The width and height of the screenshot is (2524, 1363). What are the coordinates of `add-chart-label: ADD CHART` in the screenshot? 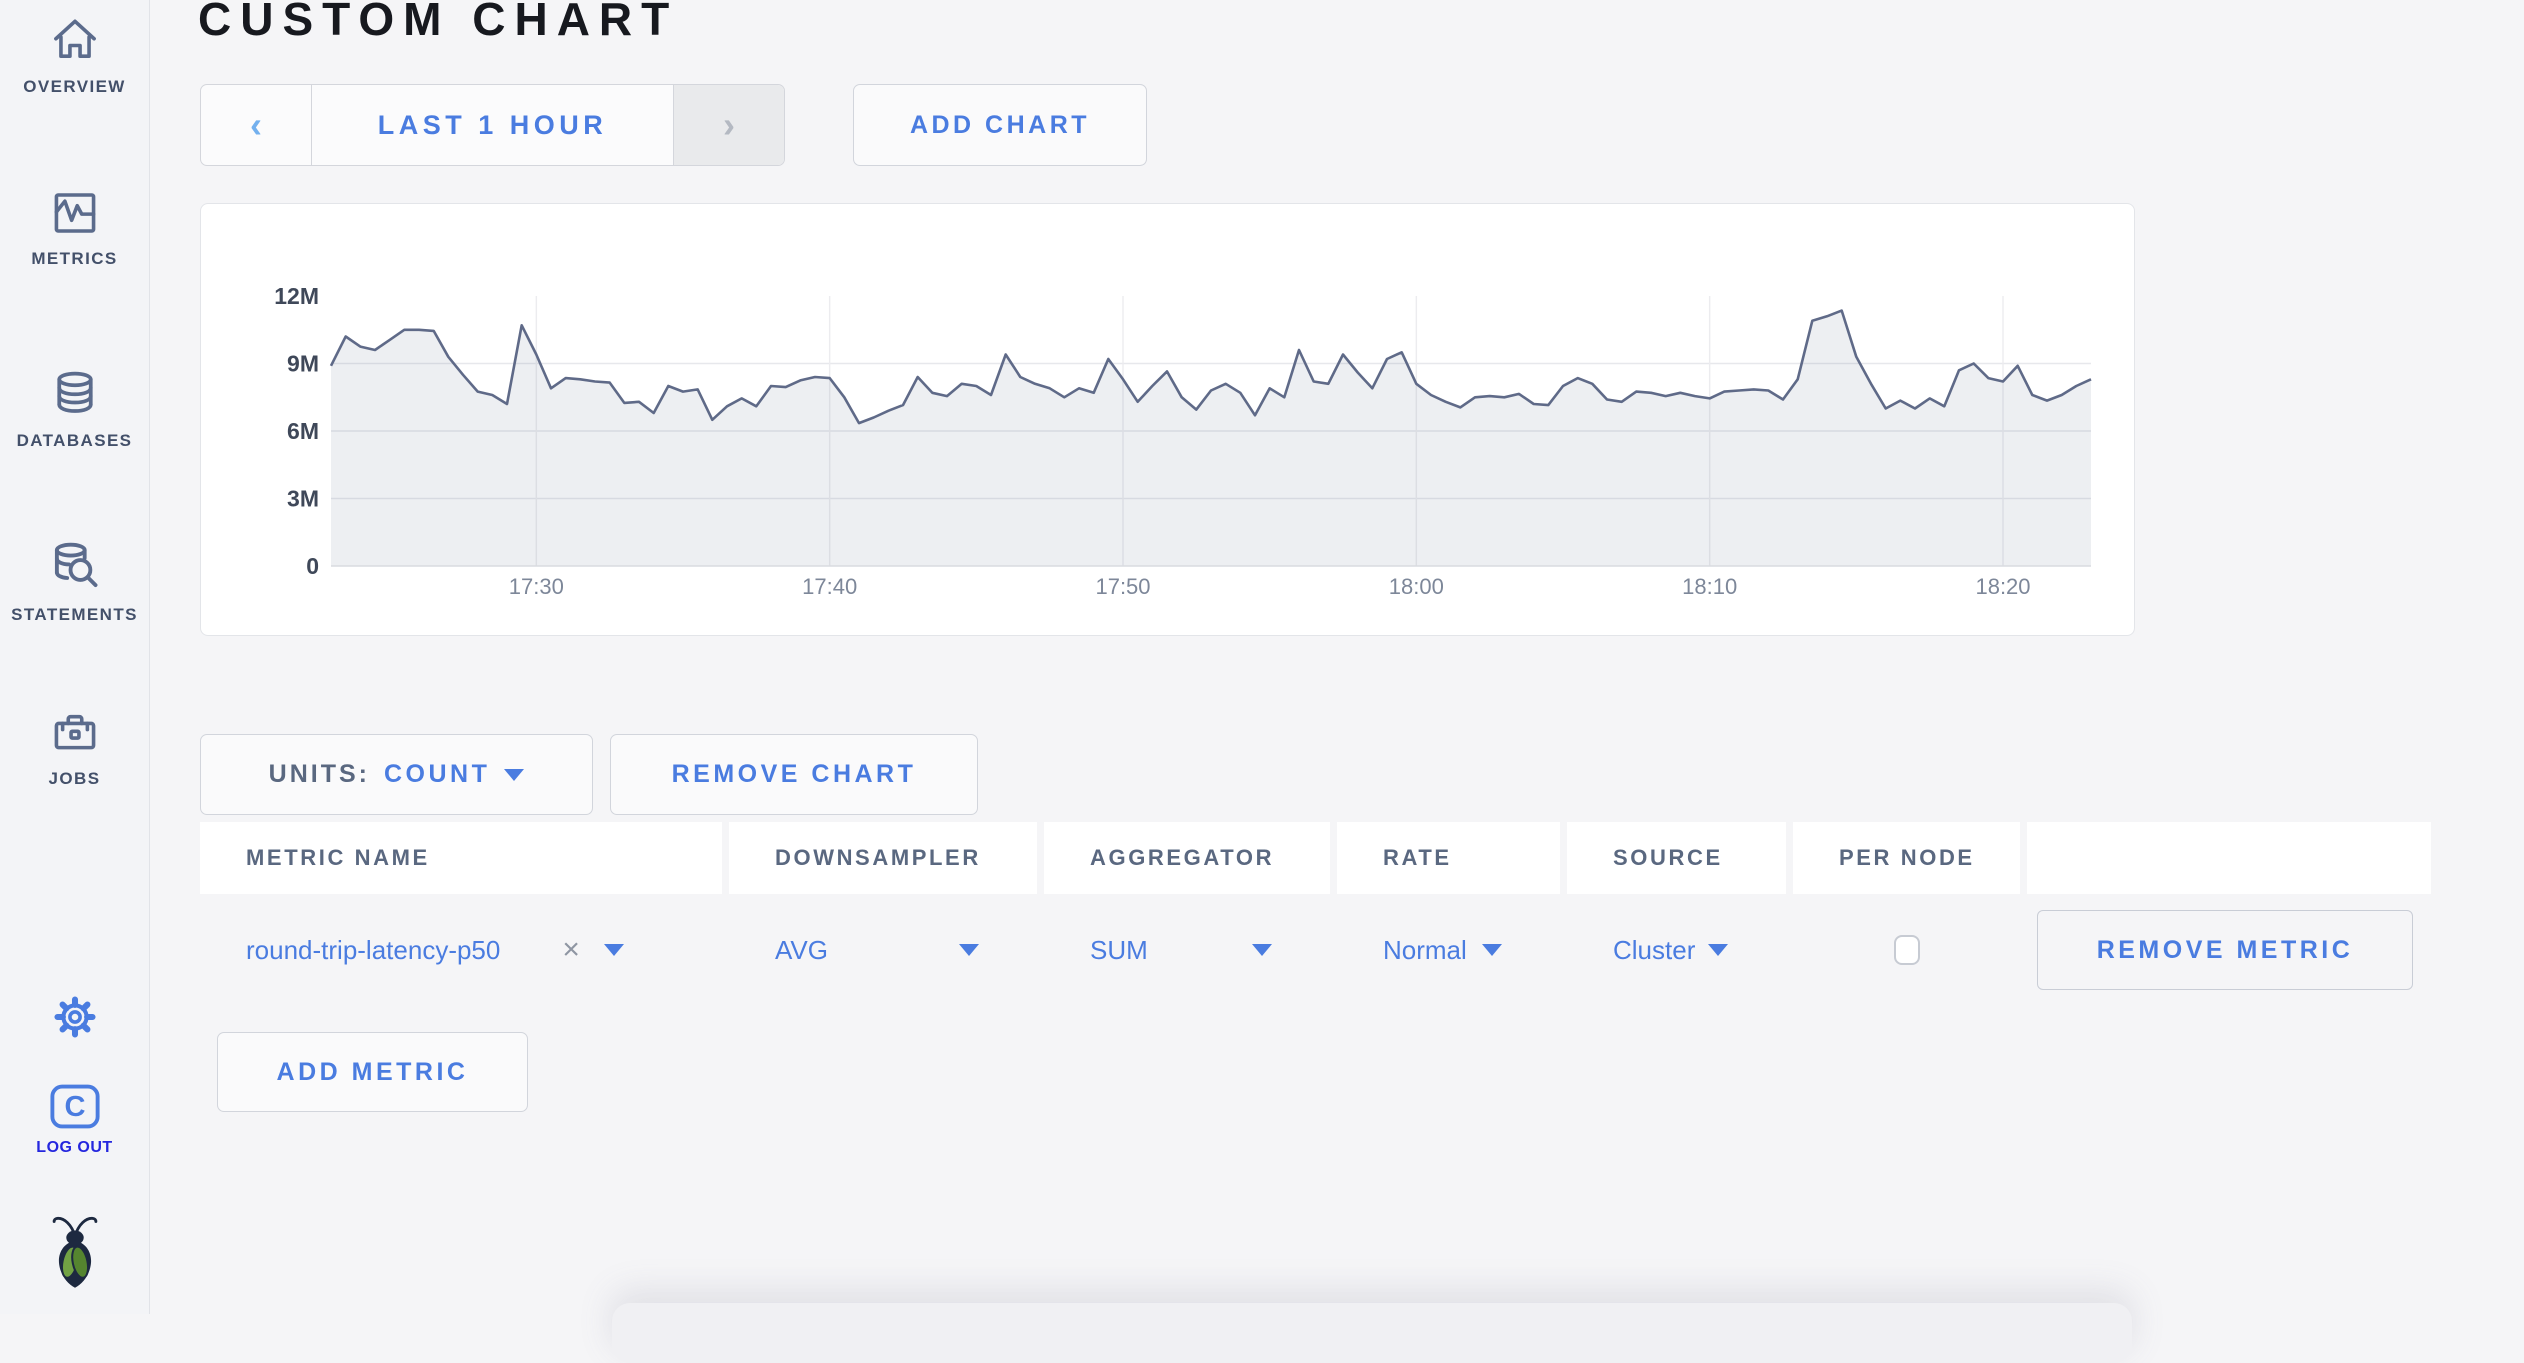 It's located at (1000, 124).